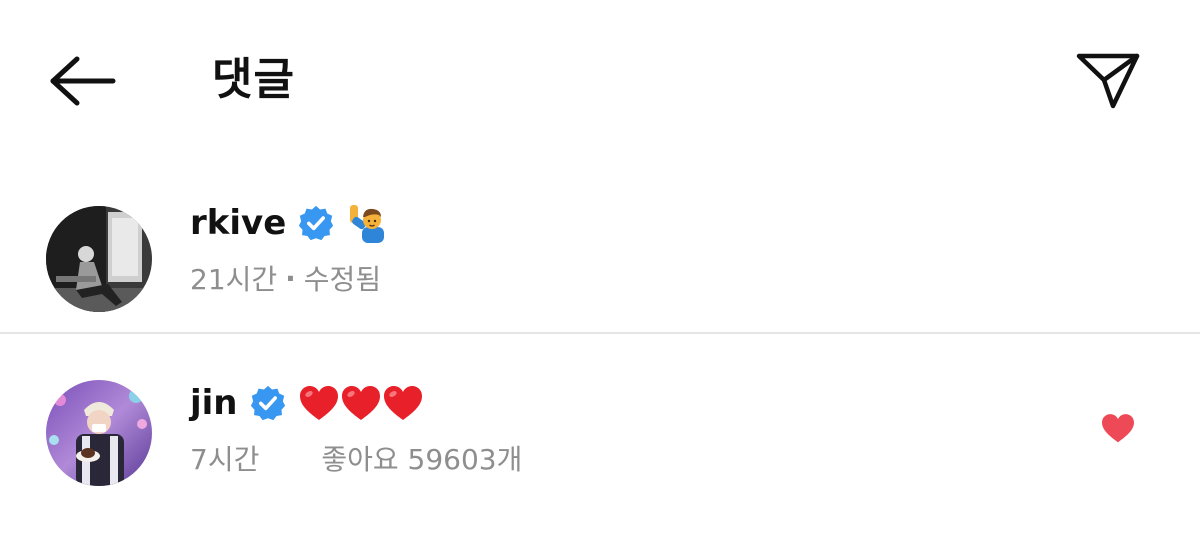 This screenshot has width=1200, height=538. What do you see at coordinates (234, 279) in the screenshot?
I see `comment-time: 21시간` at bounding box center [234, 279].